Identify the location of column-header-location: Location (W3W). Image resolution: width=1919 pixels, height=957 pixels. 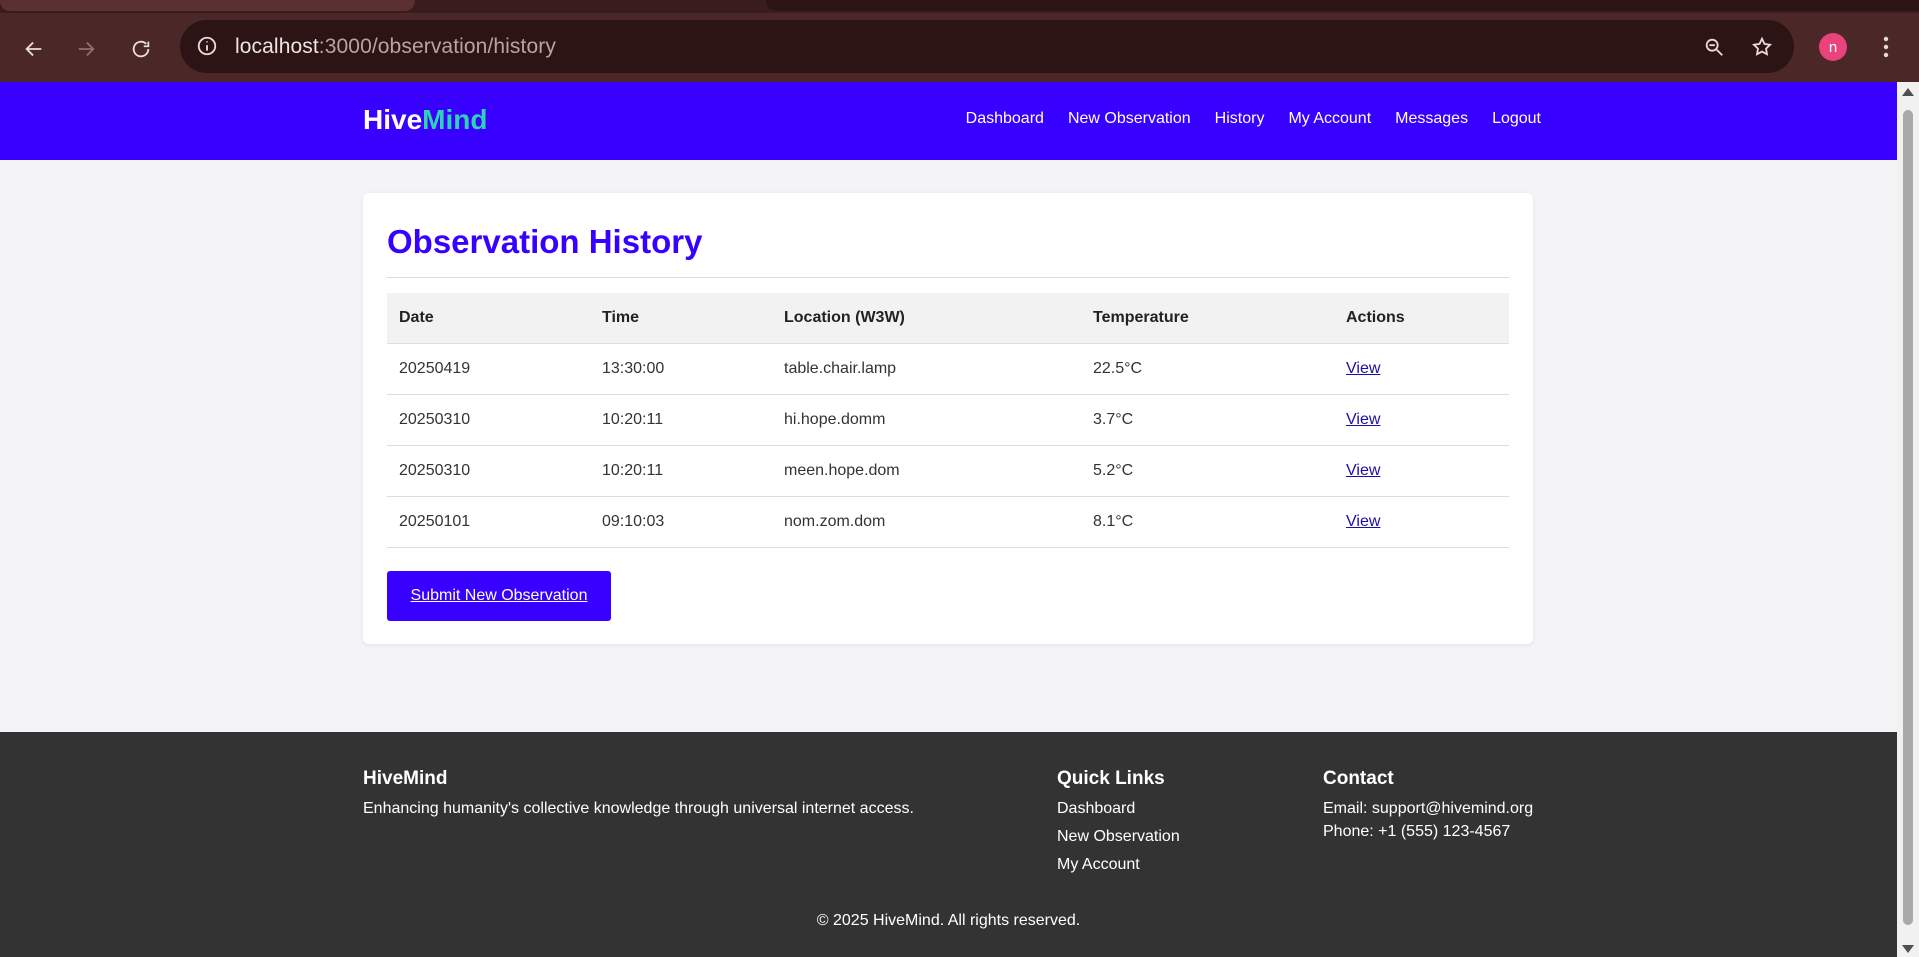
(926, 318).